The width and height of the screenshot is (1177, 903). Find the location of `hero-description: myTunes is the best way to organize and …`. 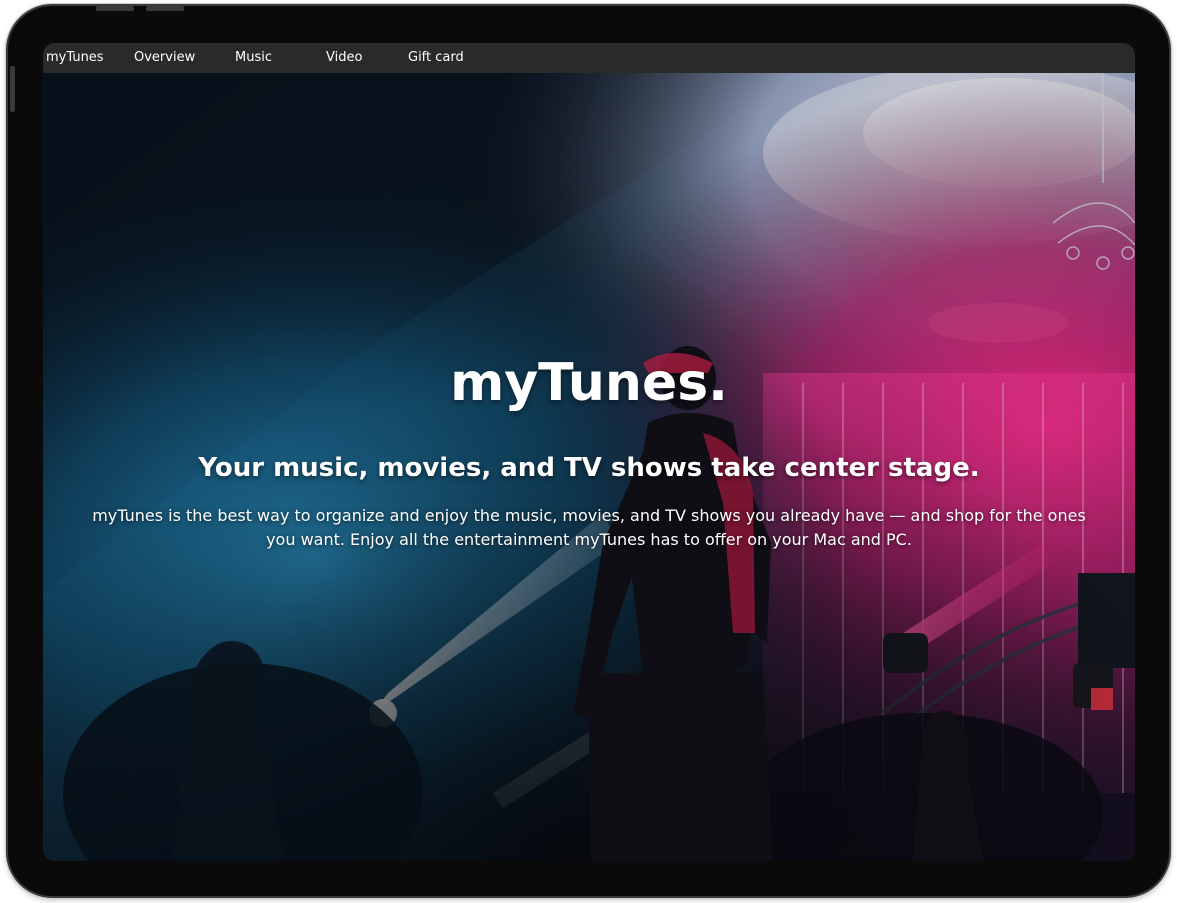

hero-description: myTunes is the best way to organize and … is located at coordinates (589, 527).